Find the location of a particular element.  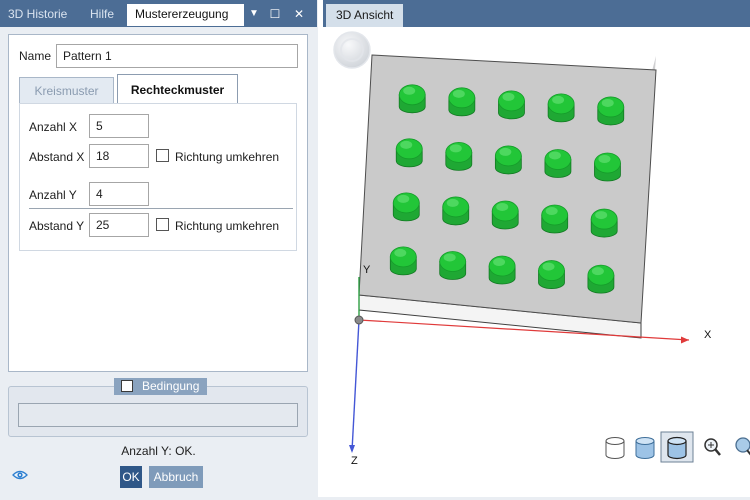

close-icon: ✕ is located at coordinates (299, 14).